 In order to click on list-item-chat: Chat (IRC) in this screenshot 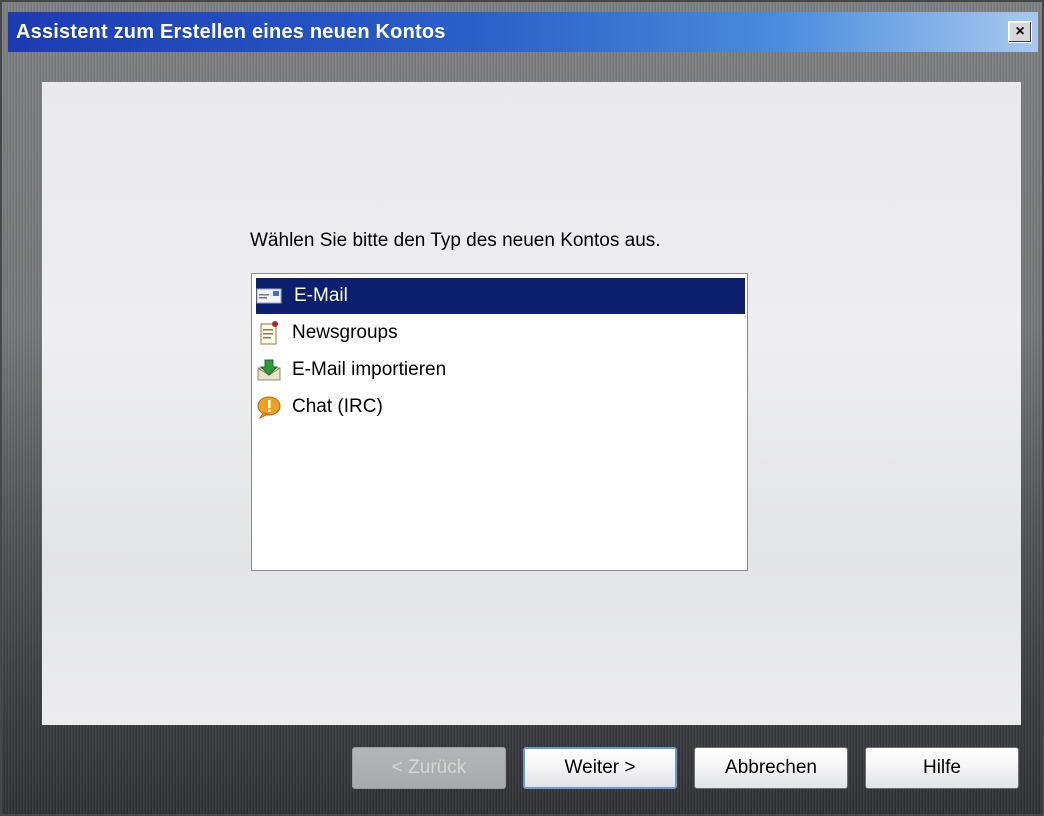, I will do `click(500, 407)`.